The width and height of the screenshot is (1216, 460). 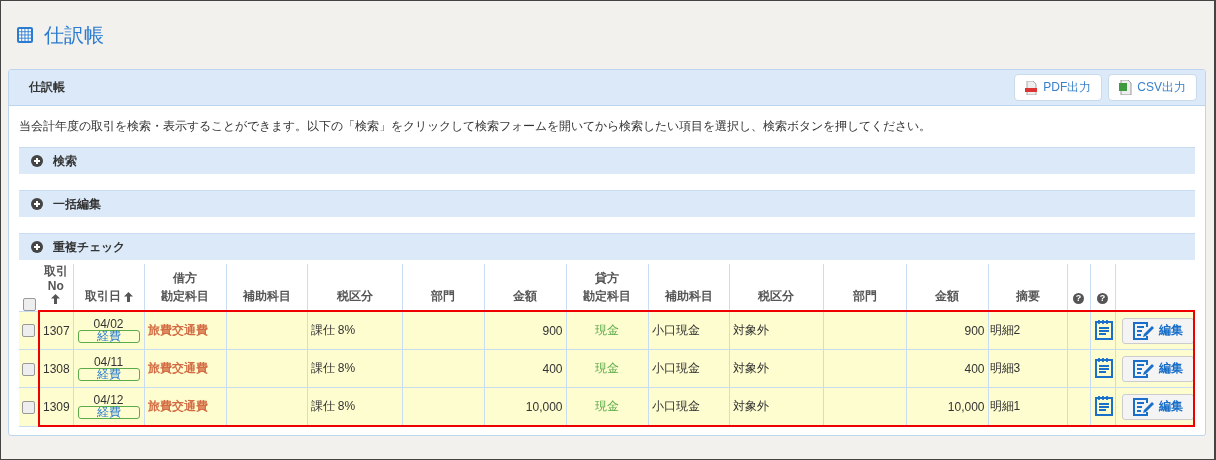 What do you see at coordinates (74, 35) in the screenshot?
I see `page-title: 仕訳帳` at bounding box center [74, 35].